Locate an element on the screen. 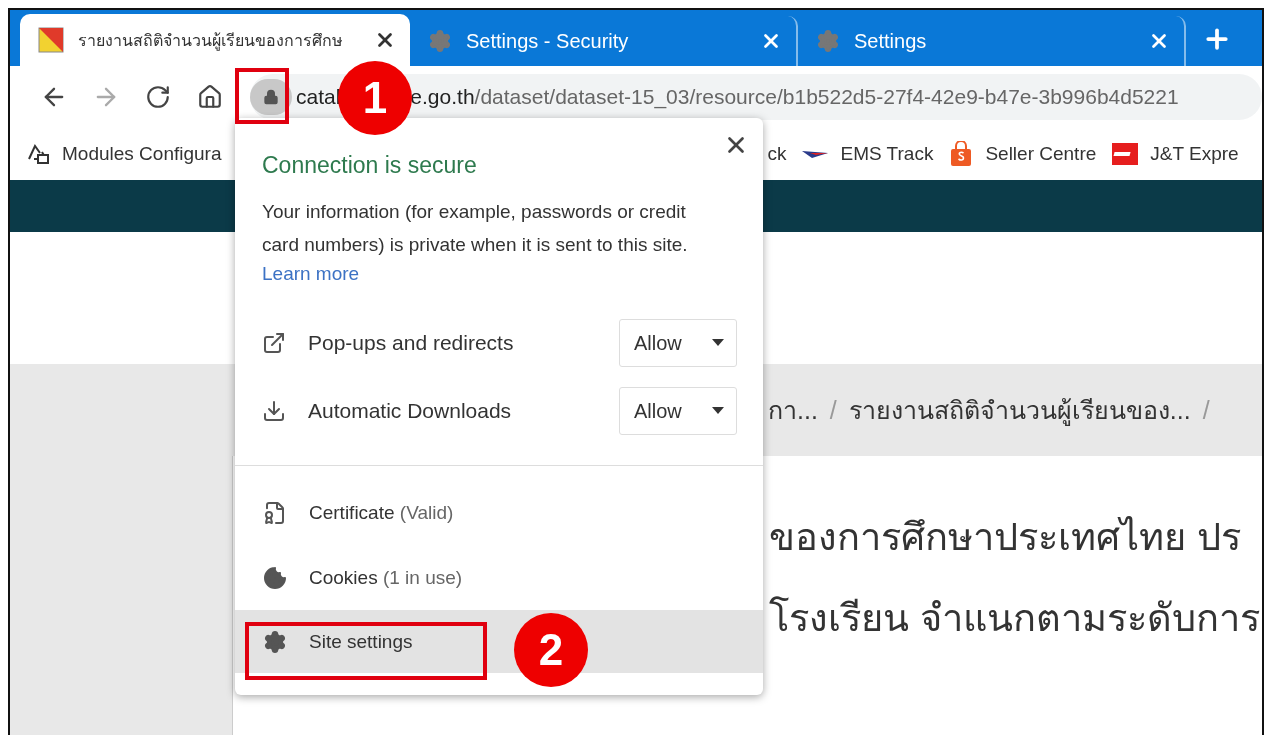 This screenshot has width=1272, height=735. learn-more-link: Learn more is located at coordinates (311, 274).